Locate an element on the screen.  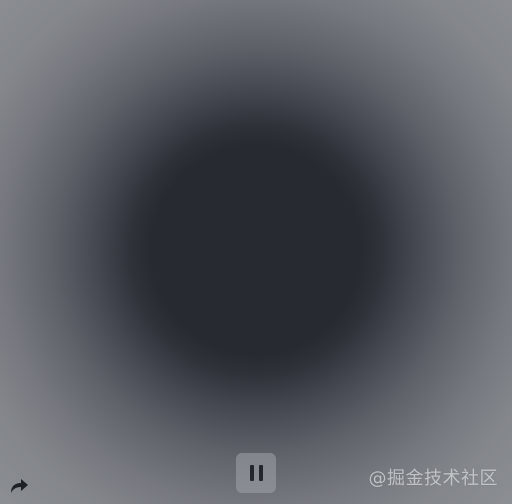
pause-bar-left is located at coordinates (251, 473).